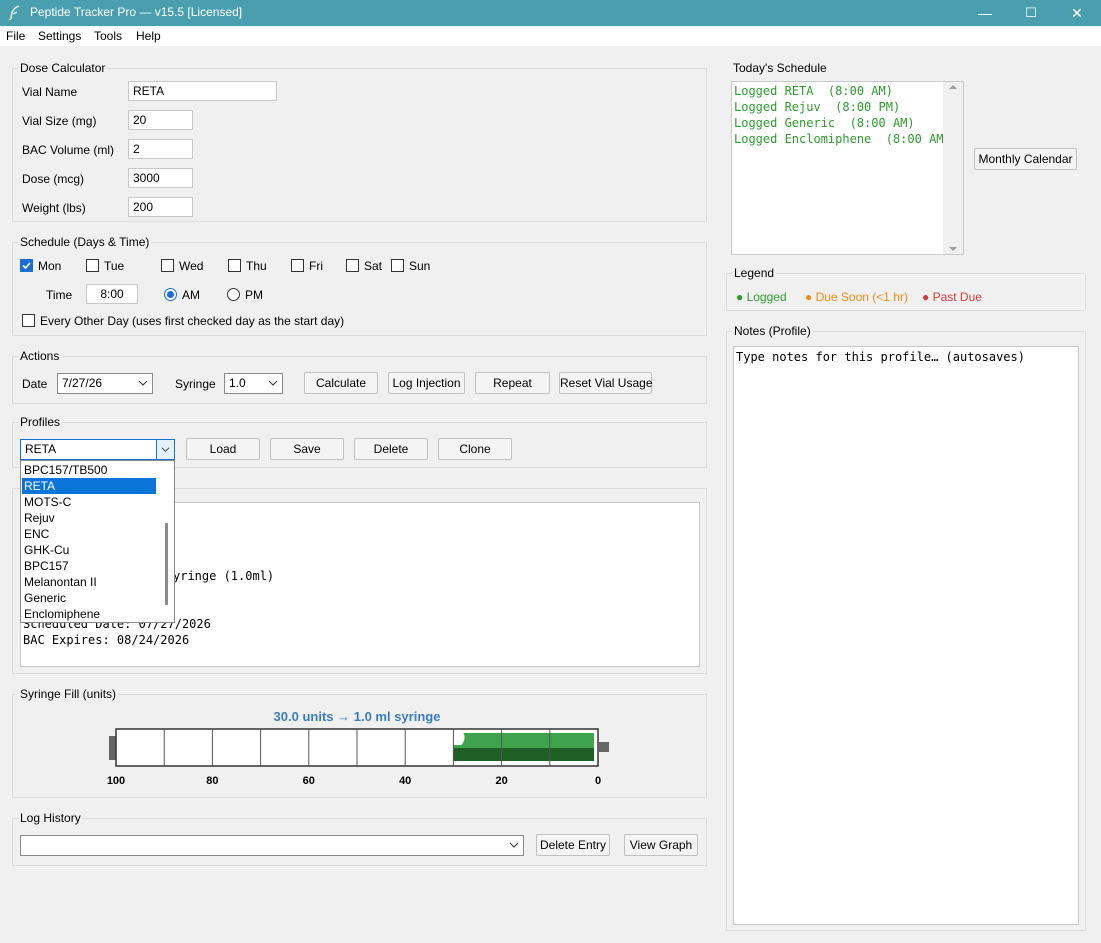  What do you see at coordinates (160, 120) in the screenshot?
I see `vial-size-field: 20` at bounding box center [160, 120].